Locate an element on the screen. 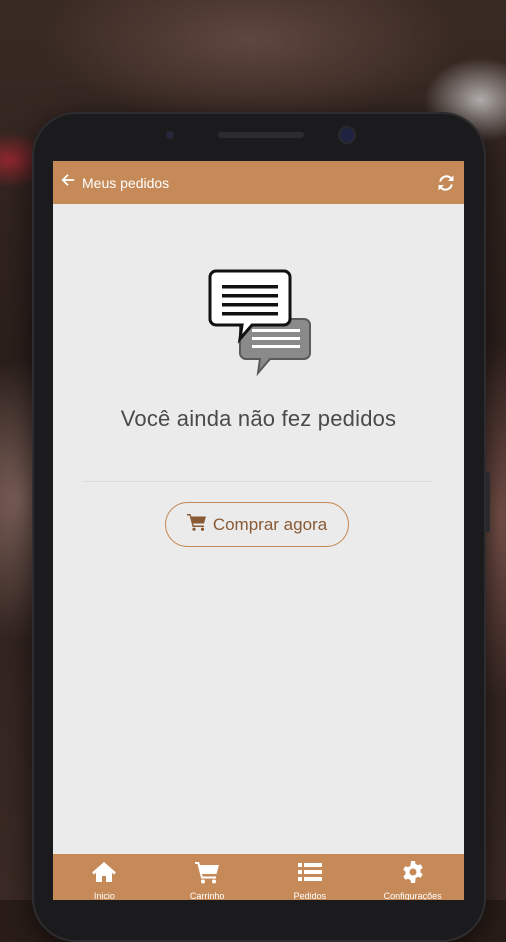  page-title: Meus pedidos is located at coordinates (126, 182).